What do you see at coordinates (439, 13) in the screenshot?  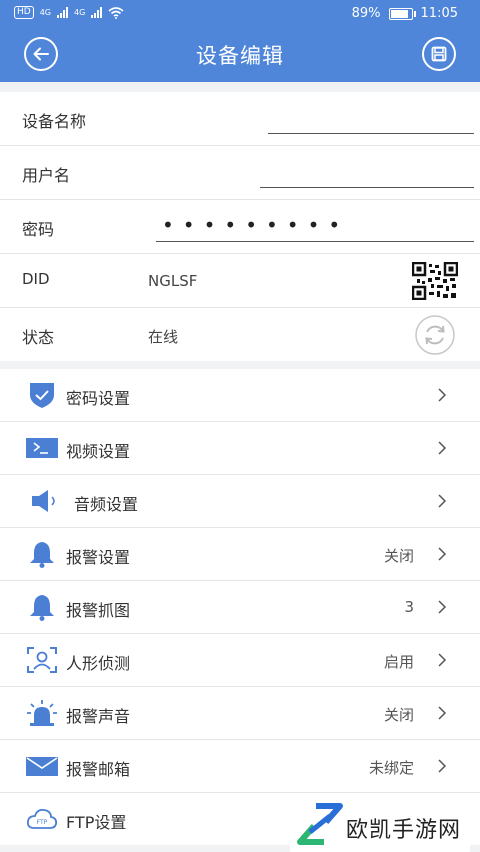 I see `clock: 11:05` at bounding box center [439, 13].